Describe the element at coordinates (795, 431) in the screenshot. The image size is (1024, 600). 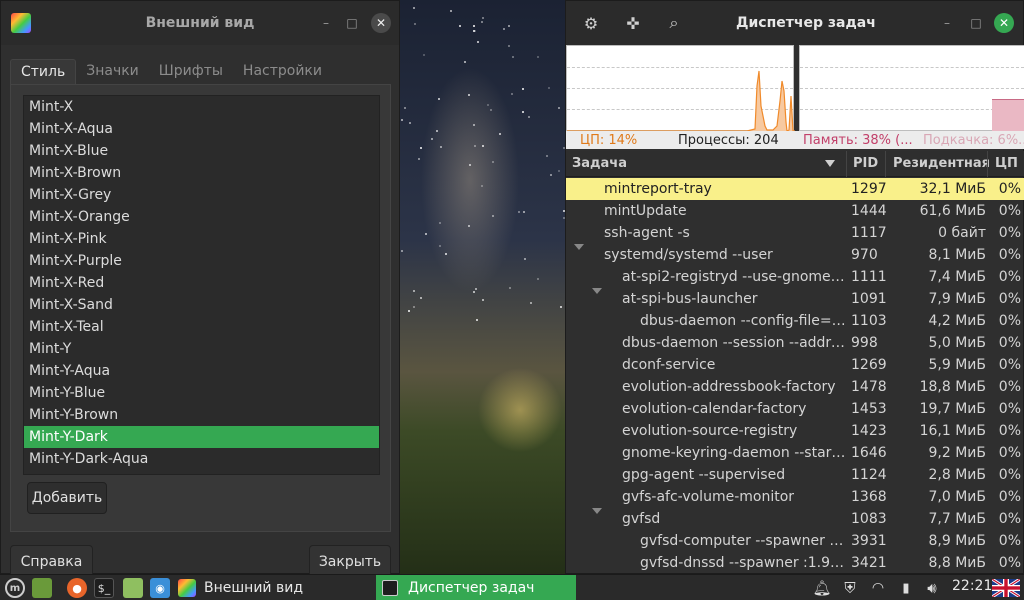
I see `process-row: evolution-source-registry 1423 16,1 МиБ 0%` at that location.